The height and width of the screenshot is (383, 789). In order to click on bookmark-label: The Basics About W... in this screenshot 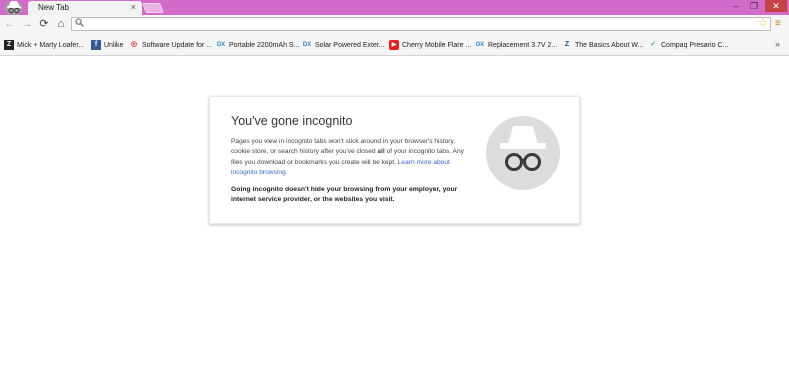, I will do `click(609, 45)`.